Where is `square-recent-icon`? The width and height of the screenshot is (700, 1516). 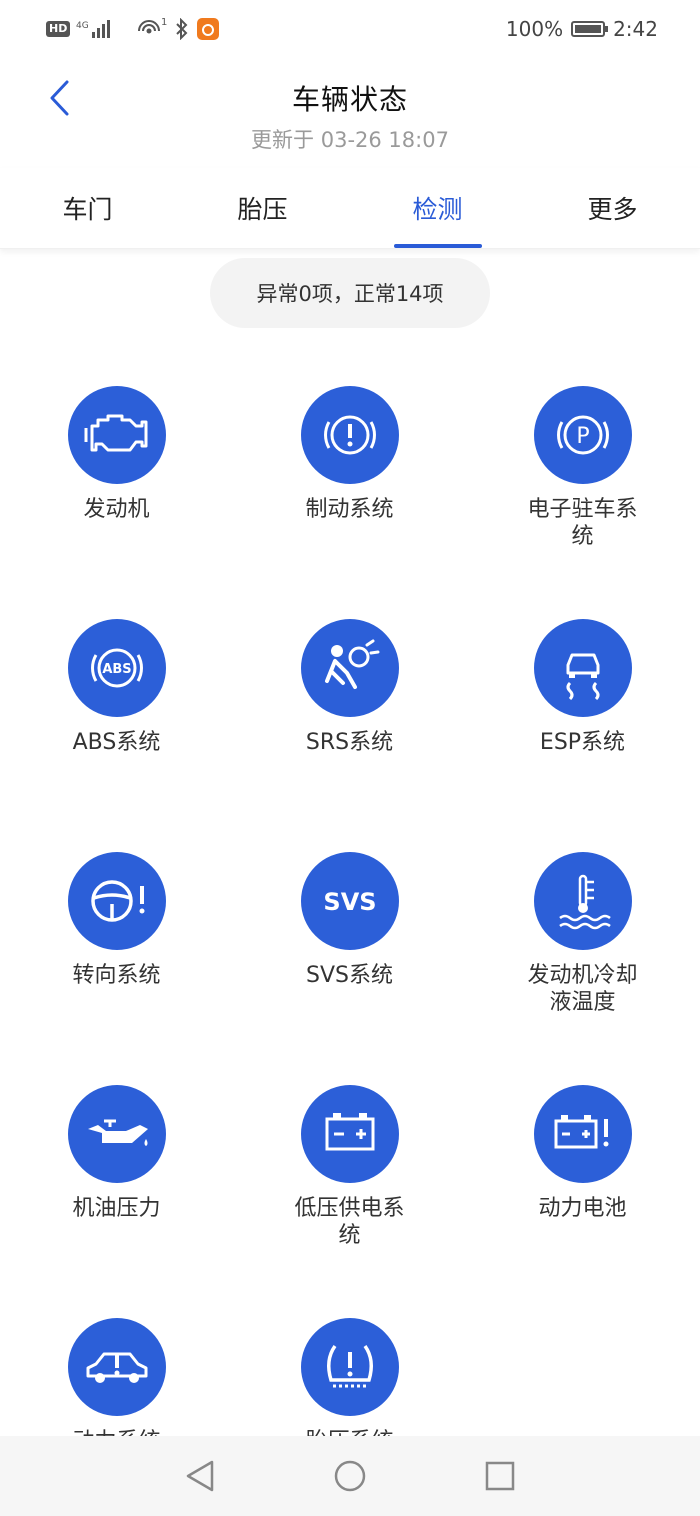 square-recent-icon is located at coordinates (500, 1476).